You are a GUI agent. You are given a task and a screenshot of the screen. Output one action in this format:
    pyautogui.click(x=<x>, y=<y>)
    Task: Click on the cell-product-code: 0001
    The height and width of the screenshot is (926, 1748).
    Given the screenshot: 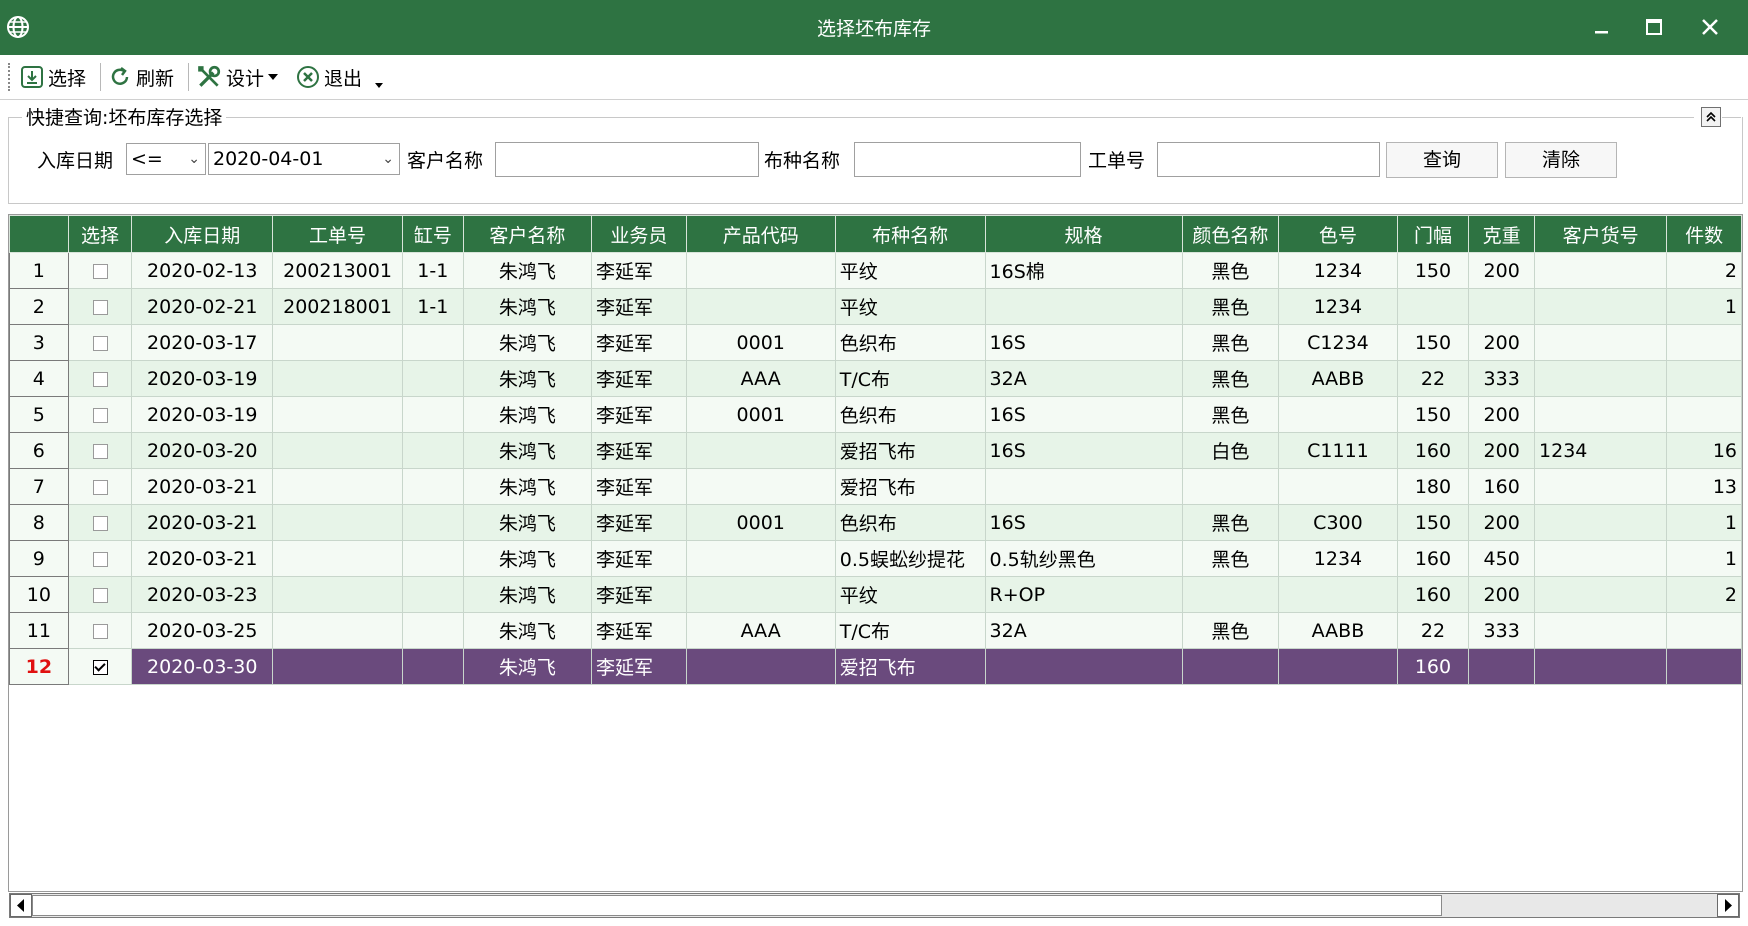 What is the action you would take?
    pyautogui.click(x=760, y=414)
    